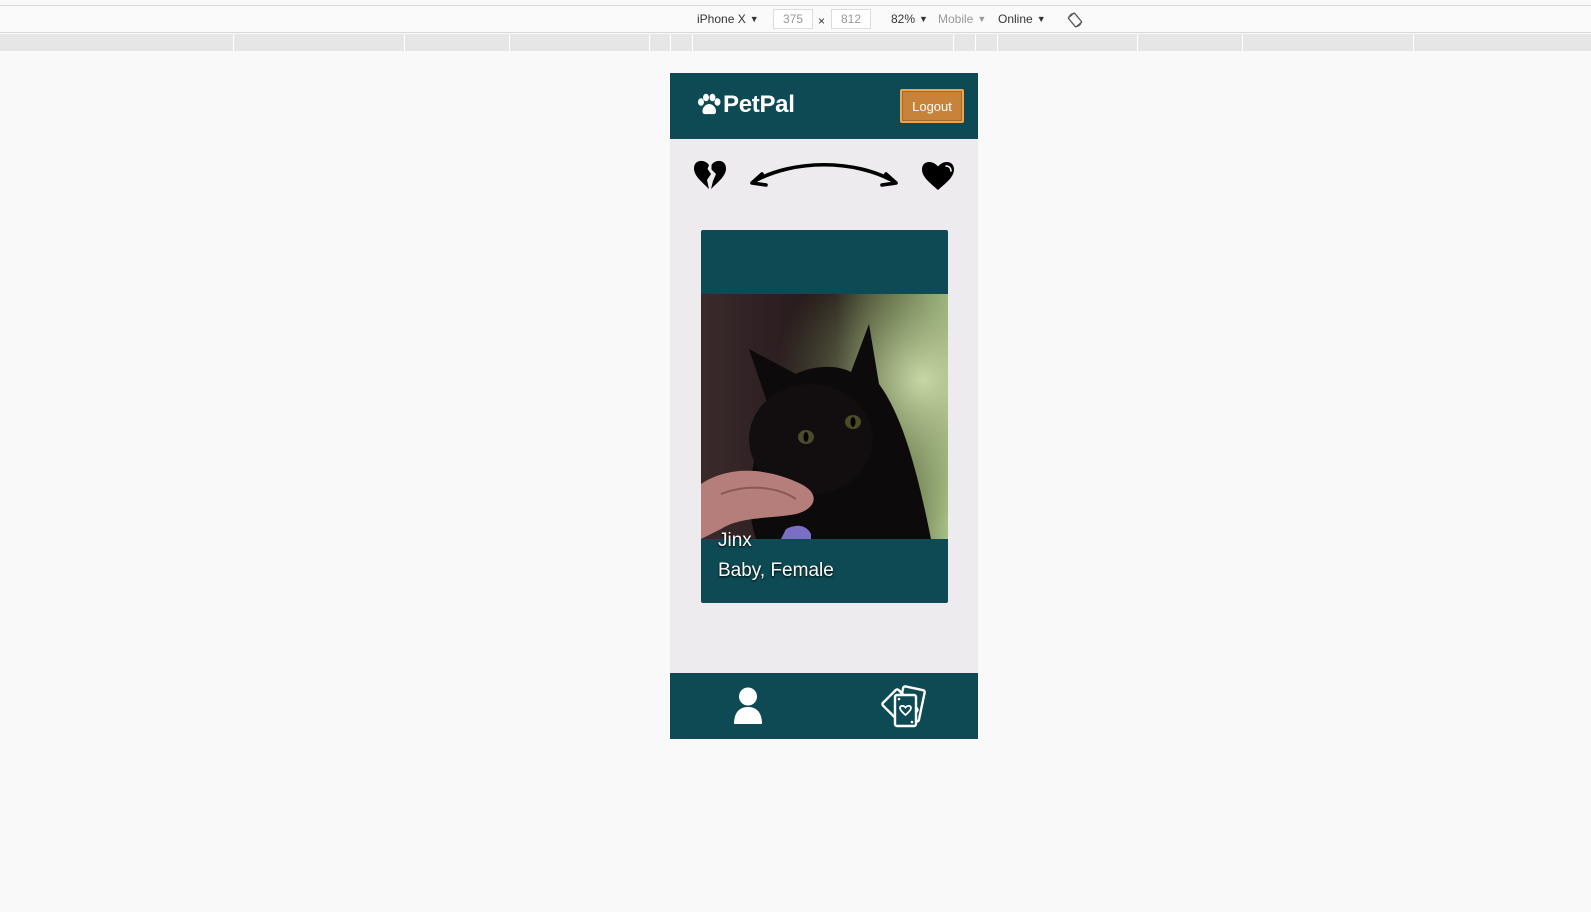  What do you see at coordinates (748, 706) in the screenshot?
I see `profile-icon` at bounding box center [748, 706].